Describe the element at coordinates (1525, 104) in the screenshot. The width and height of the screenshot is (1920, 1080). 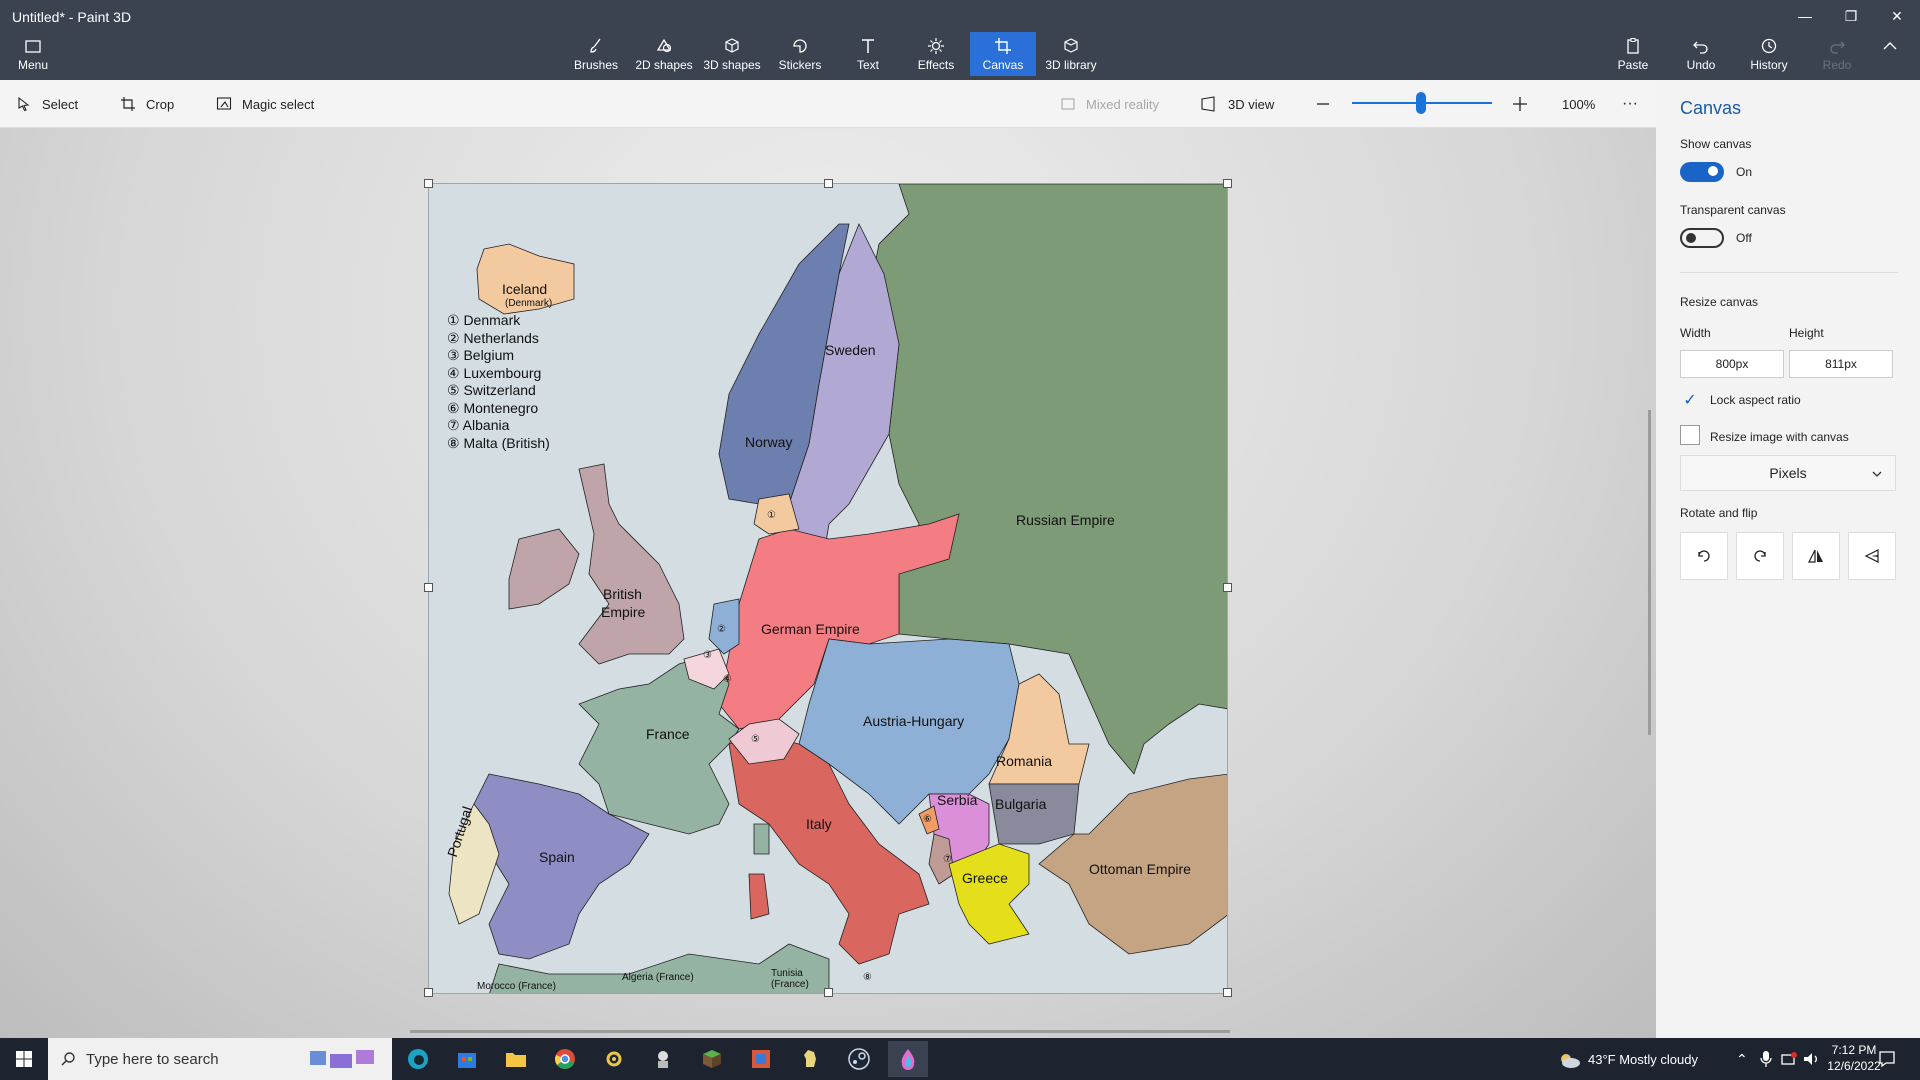
I see `zoom-in-button` at that location.